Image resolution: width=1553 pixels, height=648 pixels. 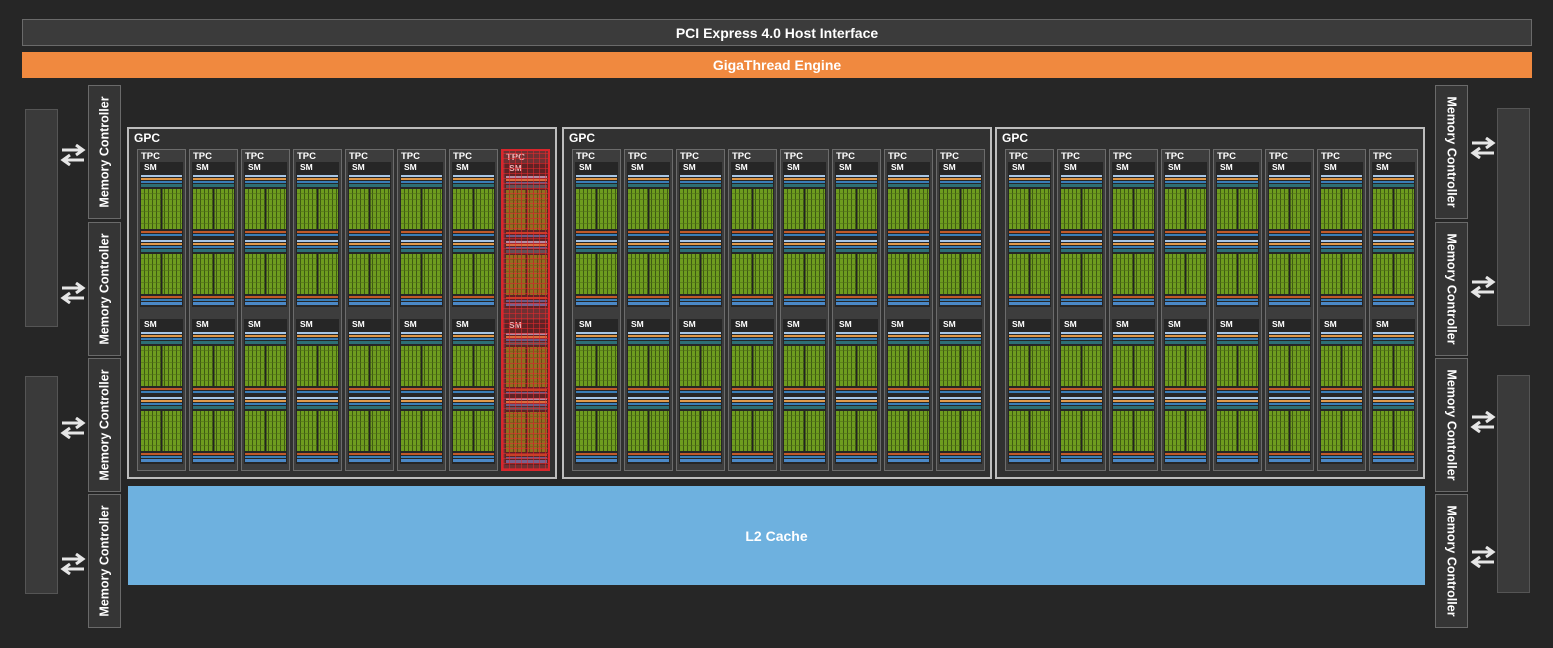 I want to click on tpc-4: TPC SM SM, so click(x=317, y=310).